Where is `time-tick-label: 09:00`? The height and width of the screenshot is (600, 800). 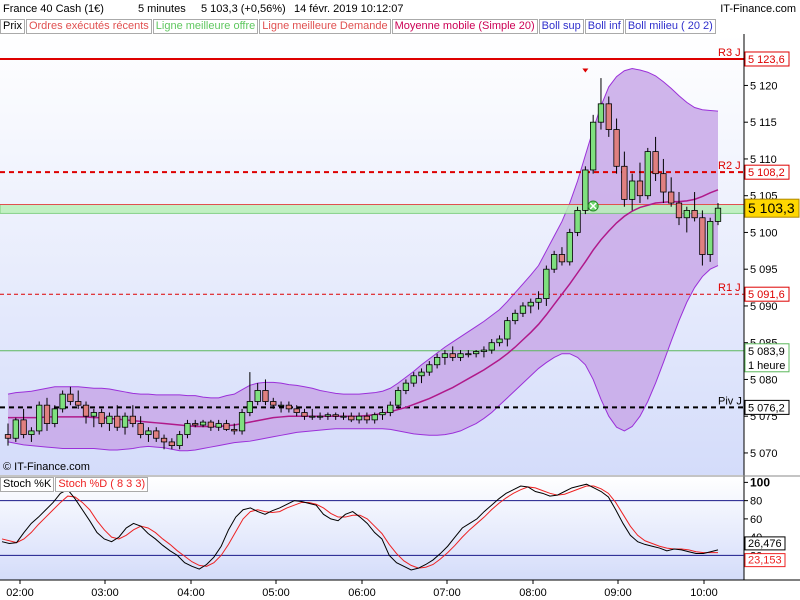 time-tick-label: 09:00 is located at coordinates (618, 593).